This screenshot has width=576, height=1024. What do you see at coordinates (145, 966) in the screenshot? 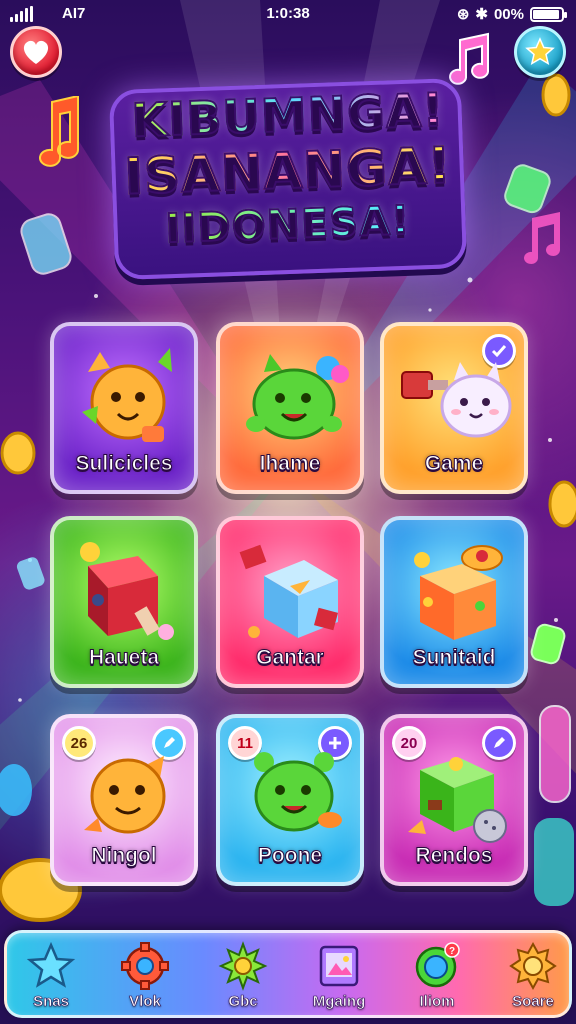
I see `gear-icon` at bounding box center [145, 966].